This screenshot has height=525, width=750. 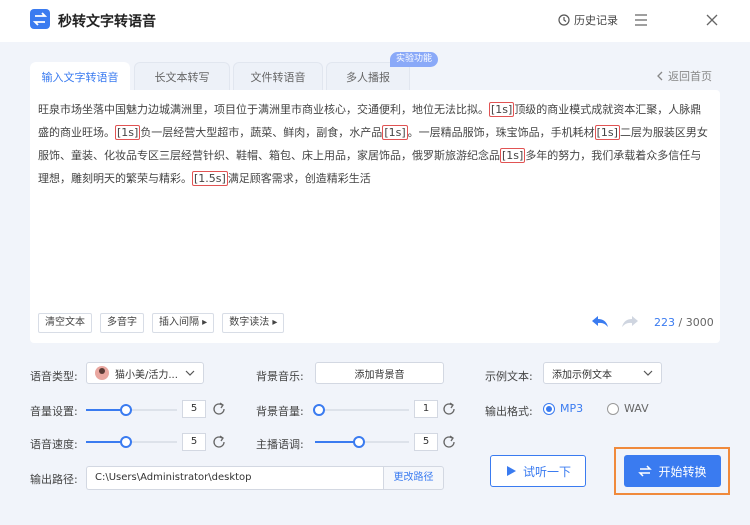 What do you see at coordinates (645, 471) in the screenshot?
I see `convert-icon` at bounding box center [645, 471].